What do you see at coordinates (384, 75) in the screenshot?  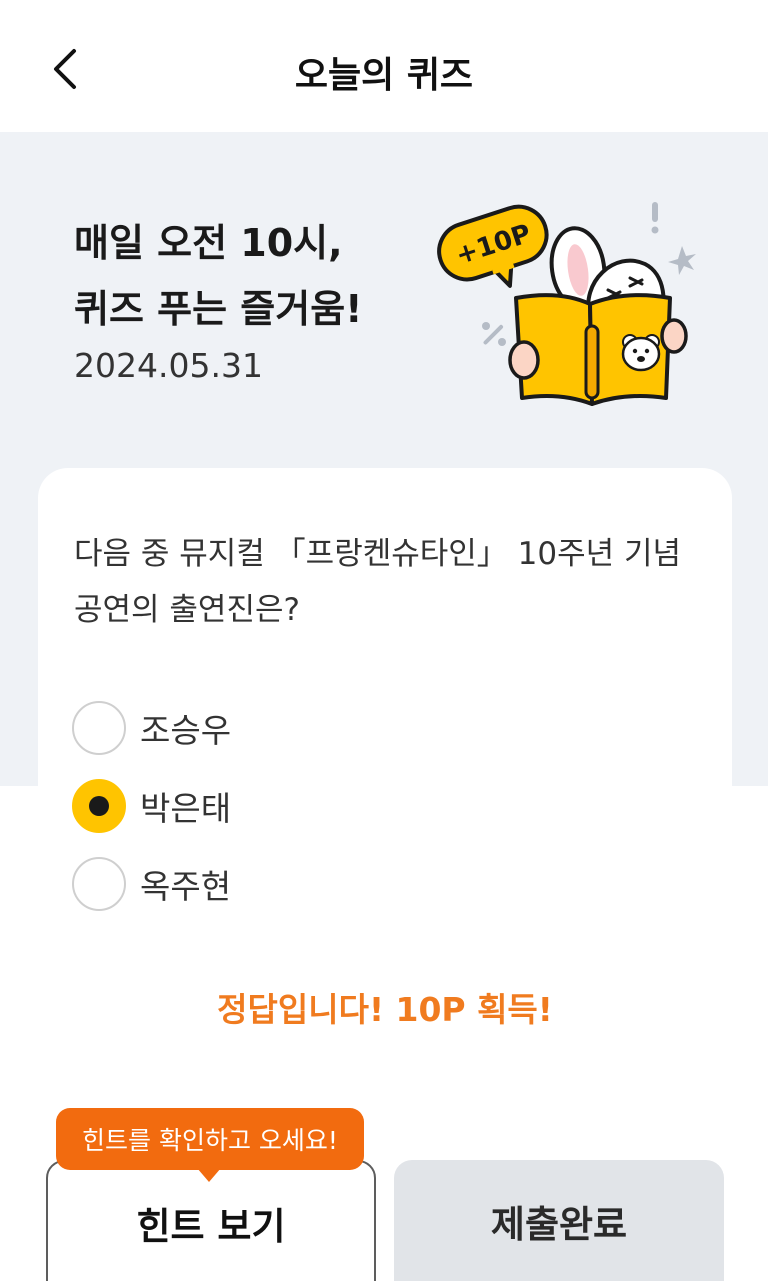 I see `page-title: 오늘의 퀴즈` at bounding box center [384, 75].